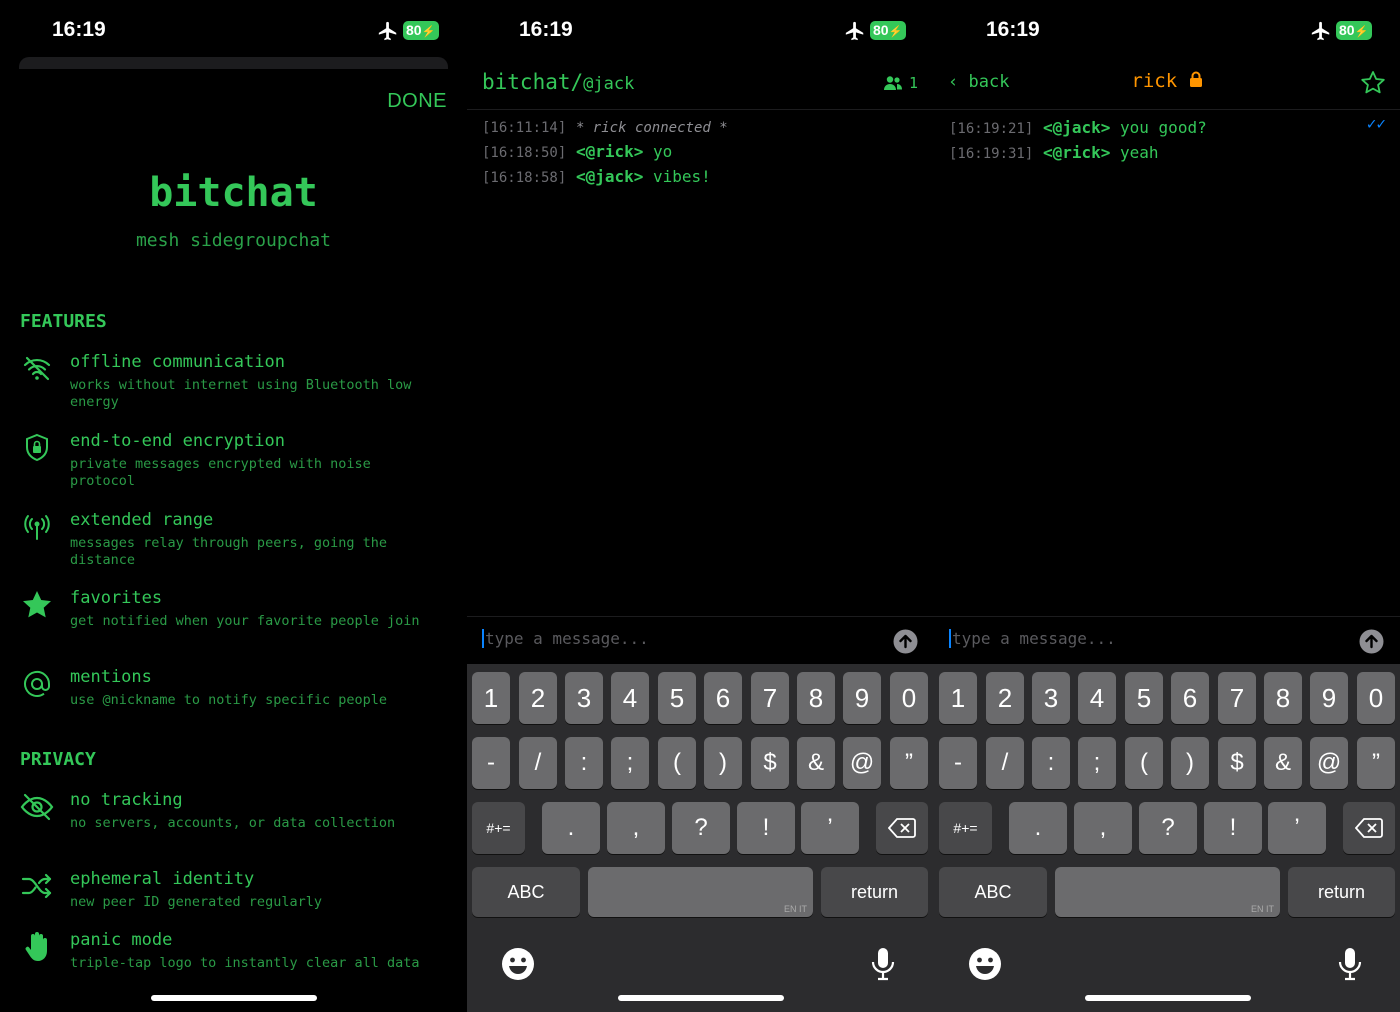  What do you see at coordinates (58, 759) in the screenshot?
I see `privacy-heading: PRIVACY` at bounding box center [58, 759].